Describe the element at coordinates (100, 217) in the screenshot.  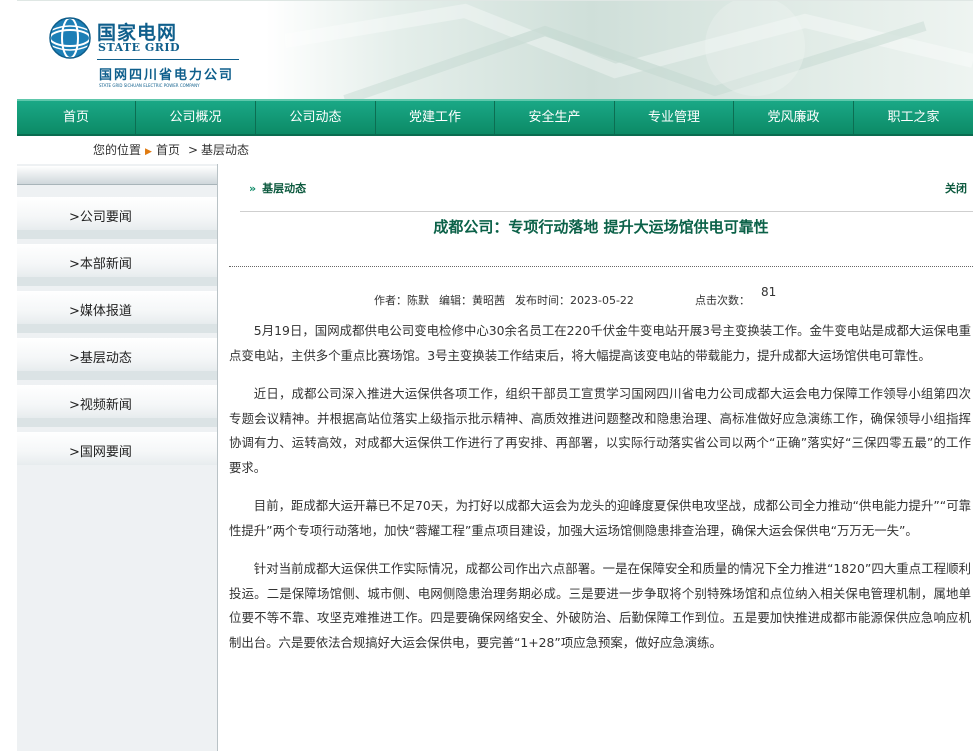
I see `sidebar-item-label: >公司要闻` at that location.